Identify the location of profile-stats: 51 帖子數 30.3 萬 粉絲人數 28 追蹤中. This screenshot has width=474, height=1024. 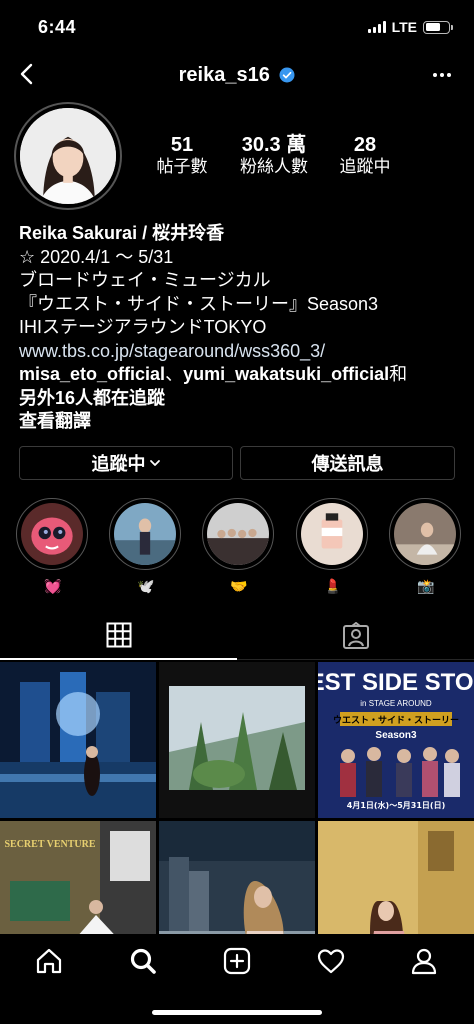
(300, 156).